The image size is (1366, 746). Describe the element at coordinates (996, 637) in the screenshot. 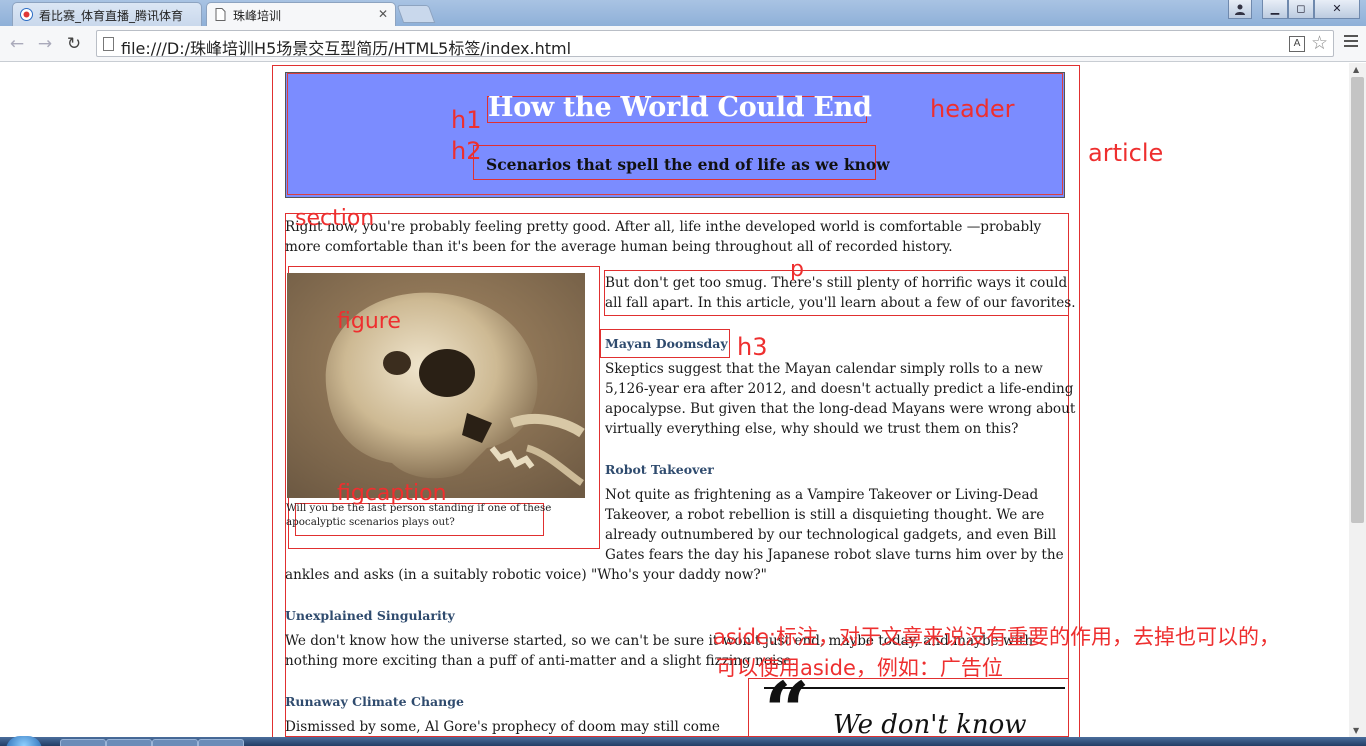

I see `note-aside-line1: aside:标注，对于文章来说没有重要的作用，去掉也可以的，` at that location.